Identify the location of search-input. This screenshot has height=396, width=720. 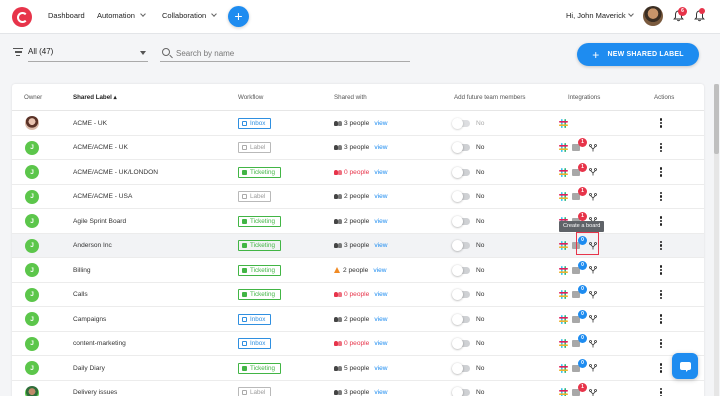
(291, 53).